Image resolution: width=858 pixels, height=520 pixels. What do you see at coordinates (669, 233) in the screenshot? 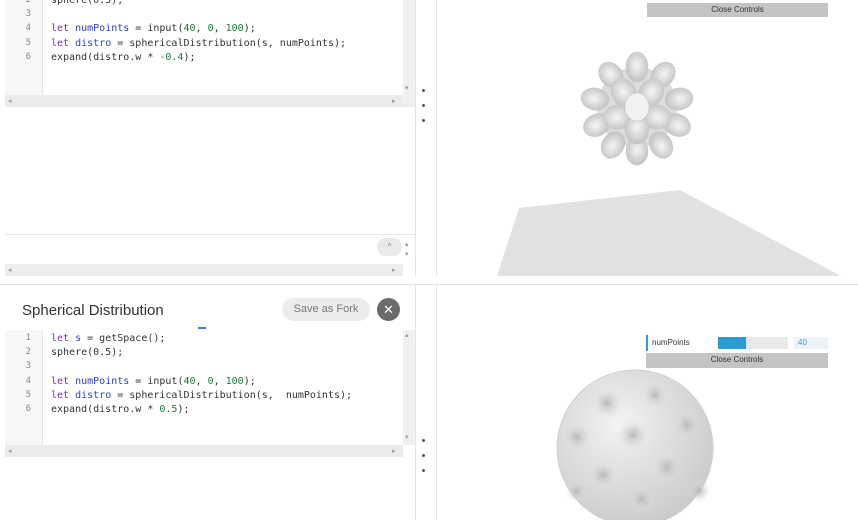
I see `ground-plane` at bounding box center [669, 233].